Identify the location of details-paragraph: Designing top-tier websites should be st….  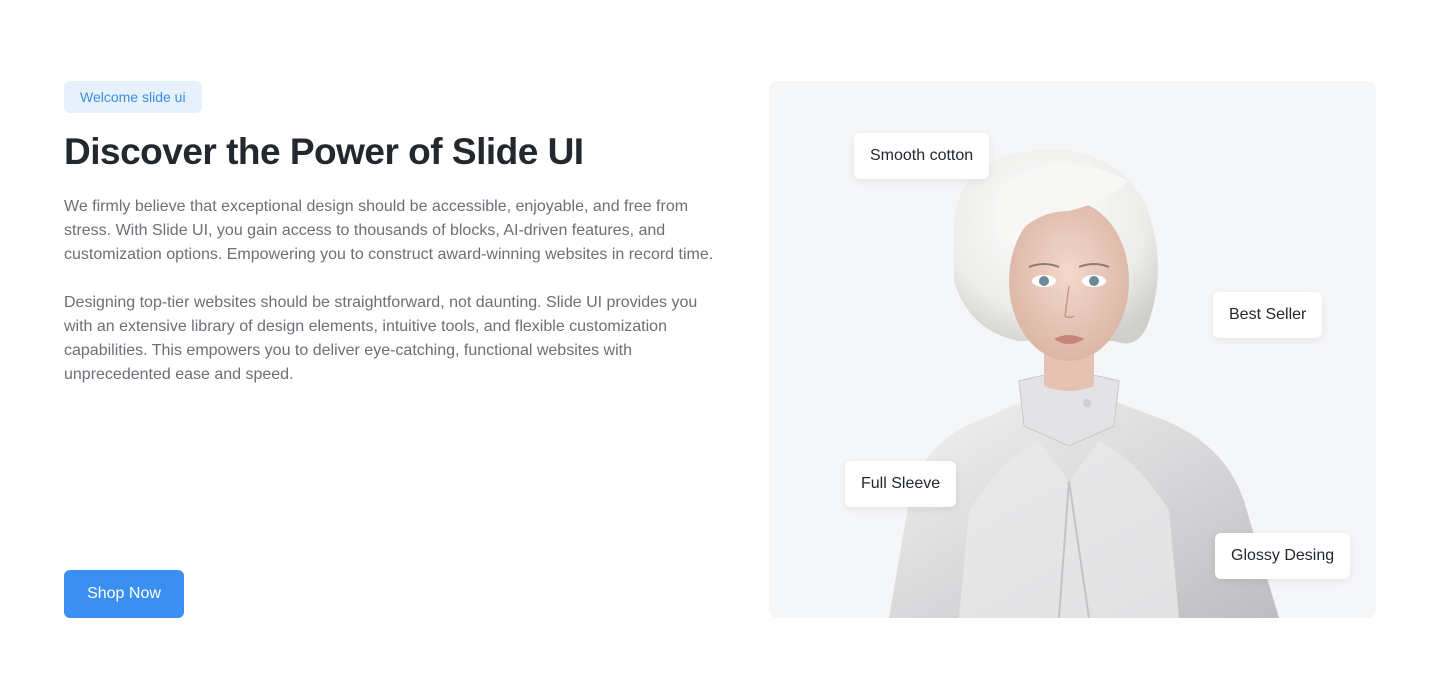
(381, 338).